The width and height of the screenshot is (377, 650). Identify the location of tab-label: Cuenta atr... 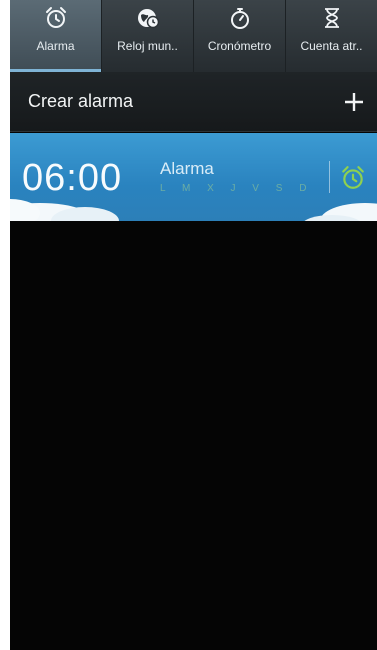
(331, 46).